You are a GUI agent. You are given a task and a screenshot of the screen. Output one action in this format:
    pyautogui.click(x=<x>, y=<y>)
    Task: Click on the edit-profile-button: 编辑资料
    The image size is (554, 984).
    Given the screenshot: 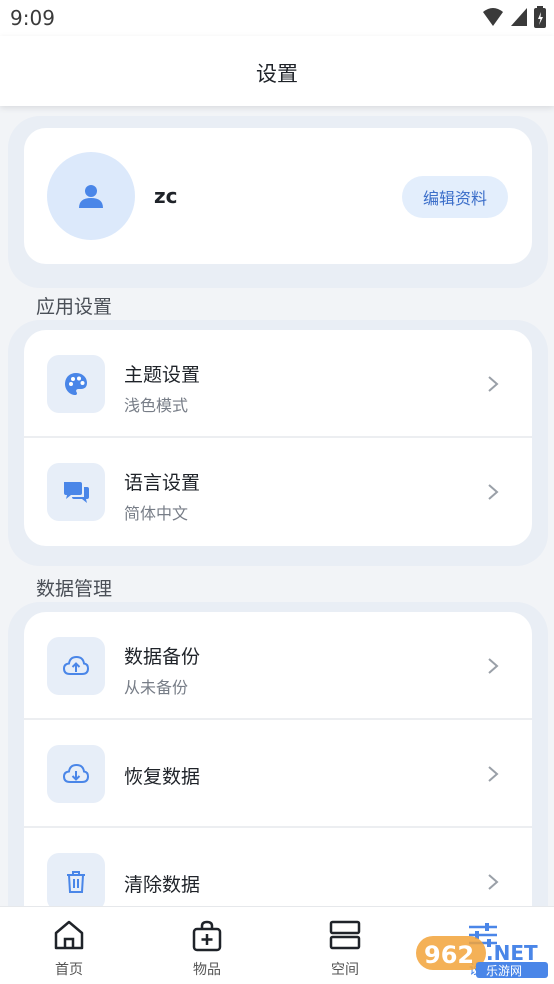 What is the action you would take?
    pyautogui.click(x=455, y=197)
    